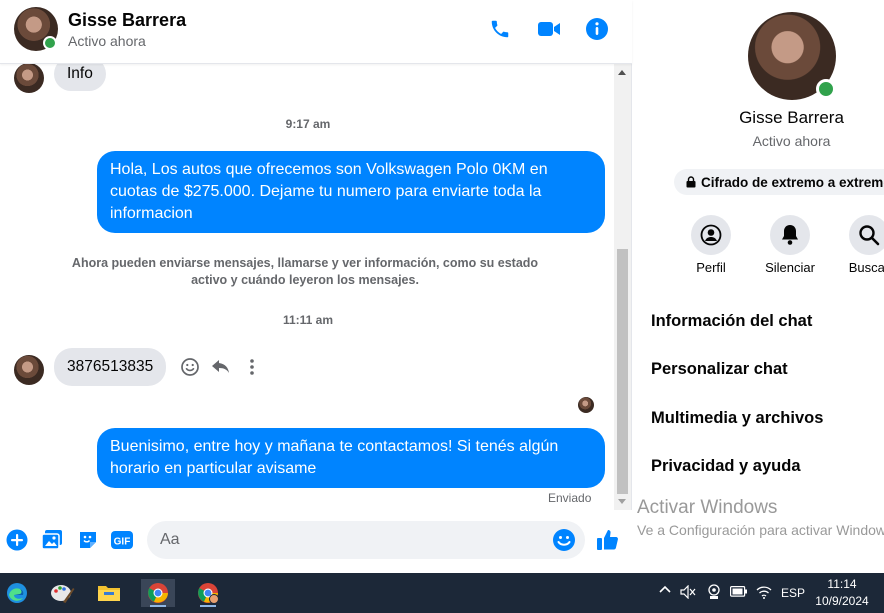  What do you see at coordinates (711, 267) in the screenshot?
I see `profile-label: Perfil` at bounding box center [711, 267].